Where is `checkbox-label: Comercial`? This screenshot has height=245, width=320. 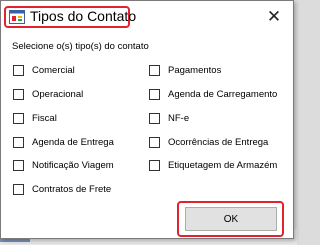
checkbox-label: Comercial is located at coordinates (53, 70).